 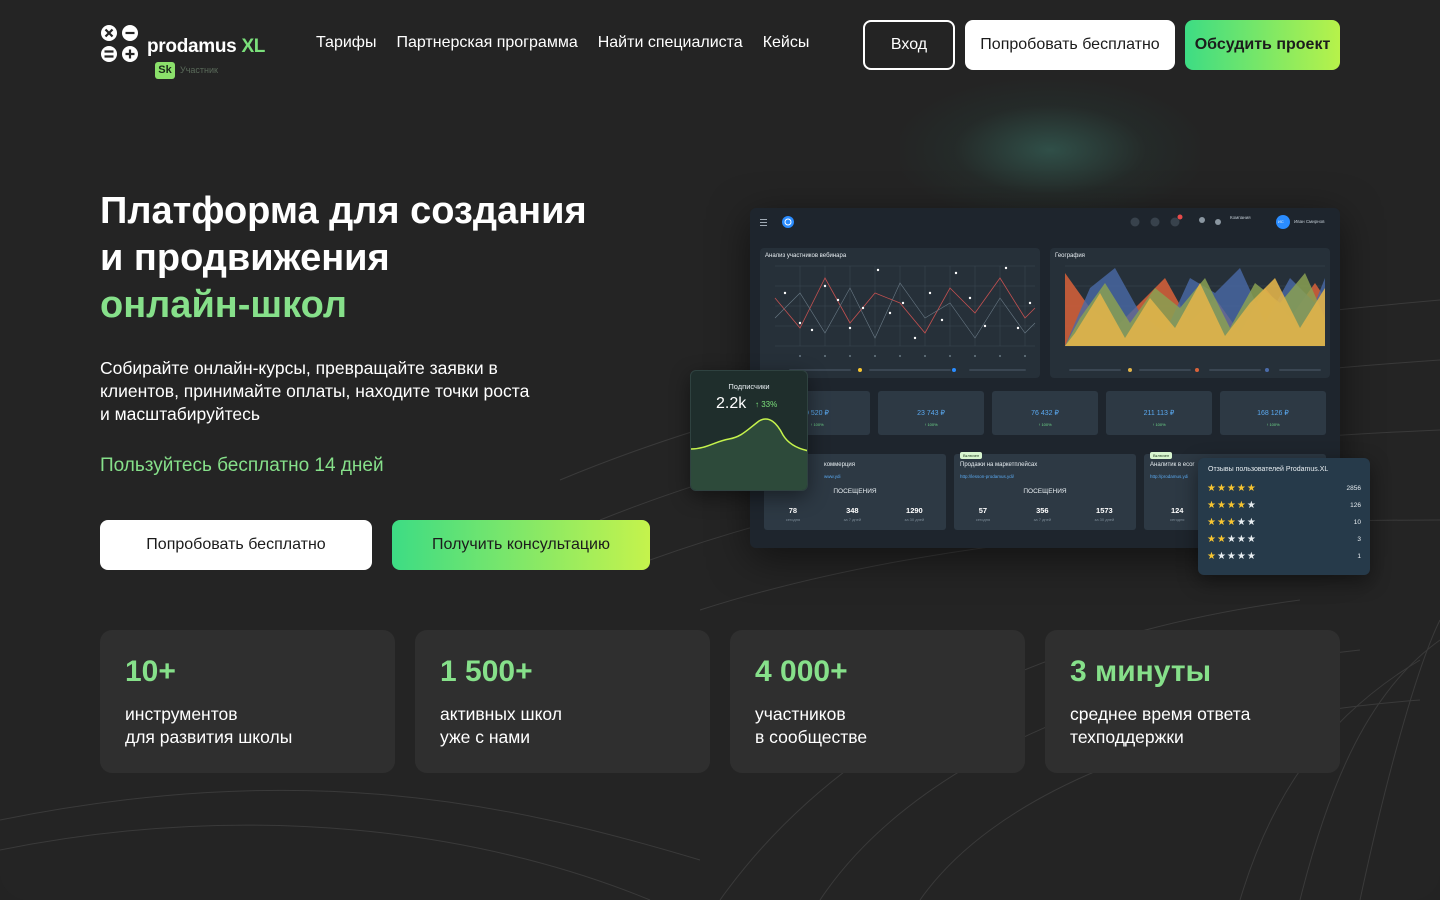 I want to click on review-row: ★★★★★ 10, so click(x=1284, y=523).